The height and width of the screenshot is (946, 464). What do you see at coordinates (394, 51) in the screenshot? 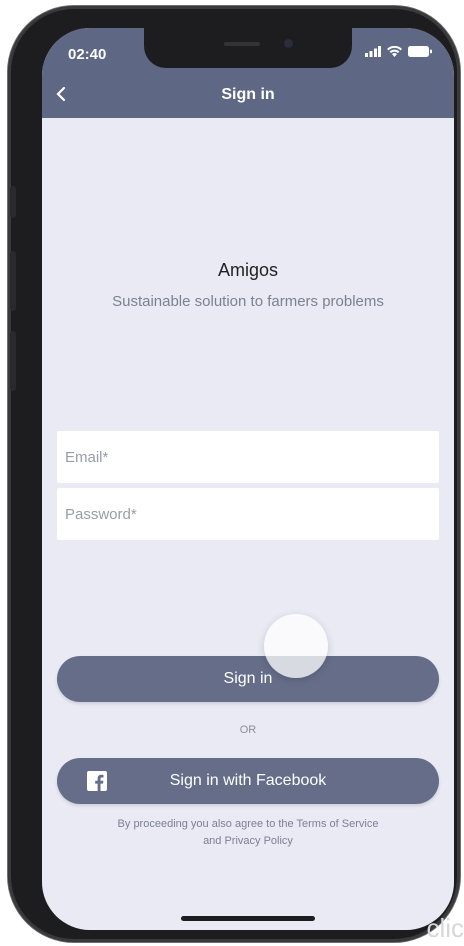
I see `wifi-icon` at bounding box center [394, 51].